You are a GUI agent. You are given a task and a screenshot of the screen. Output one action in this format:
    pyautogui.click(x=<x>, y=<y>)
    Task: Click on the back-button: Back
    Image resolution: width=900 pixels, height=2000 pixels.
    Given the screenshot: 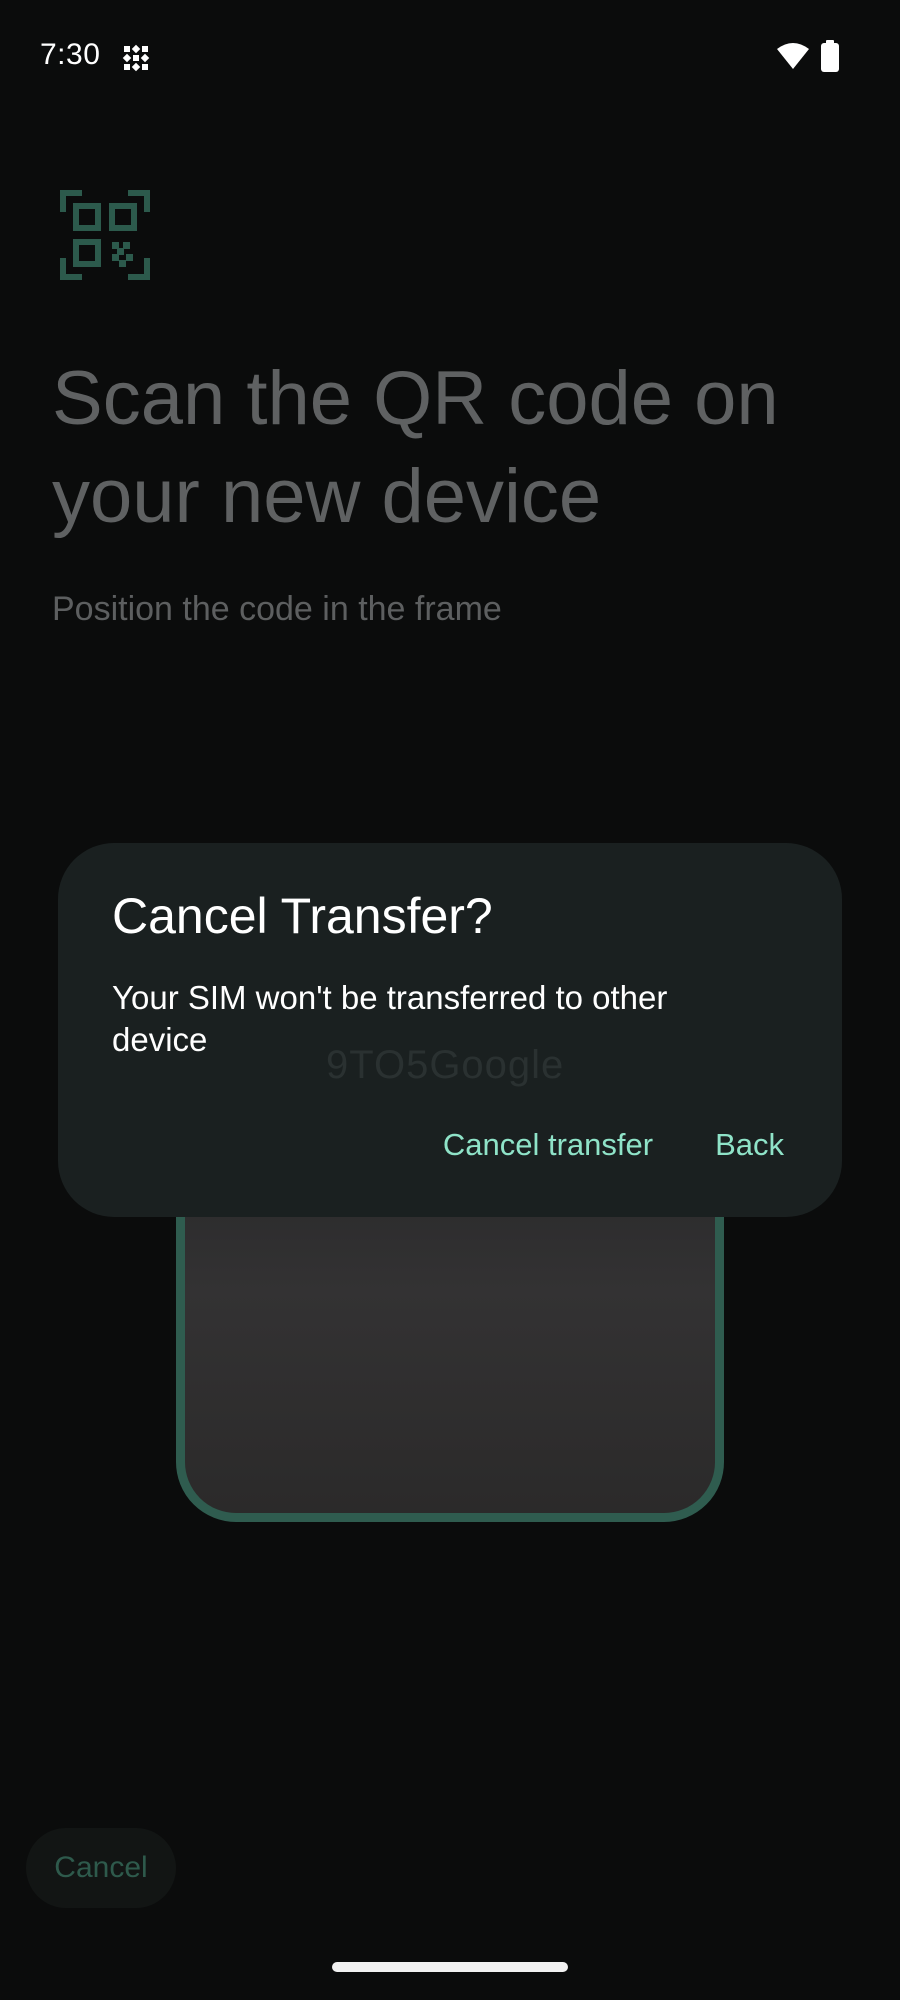 What is the action you would take?
    pyautogui.click(x=749, y=1145)
    